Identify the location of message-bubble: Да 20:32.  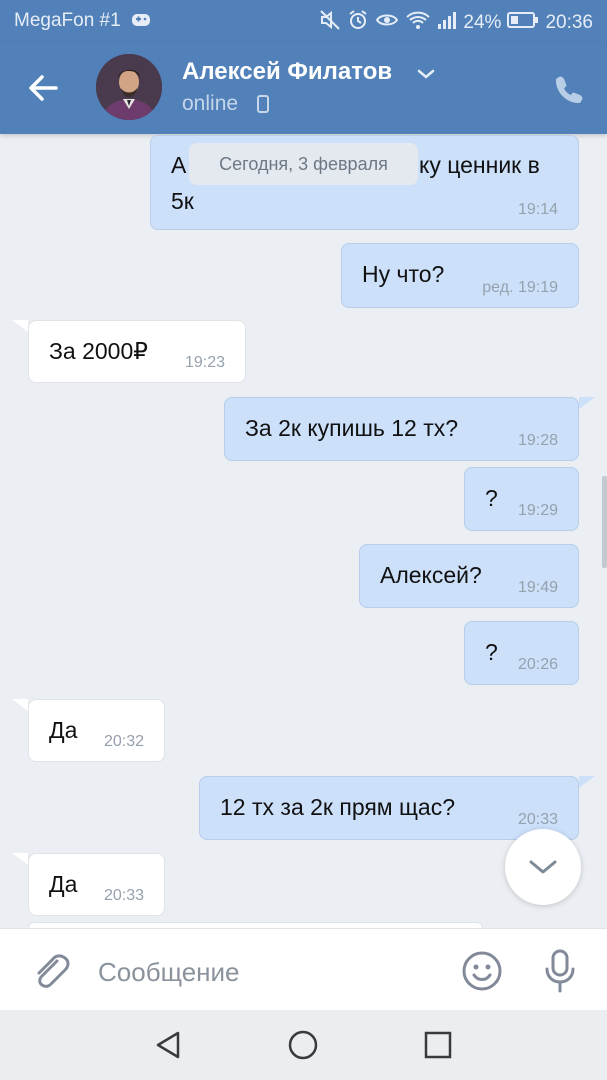
(96, 730).